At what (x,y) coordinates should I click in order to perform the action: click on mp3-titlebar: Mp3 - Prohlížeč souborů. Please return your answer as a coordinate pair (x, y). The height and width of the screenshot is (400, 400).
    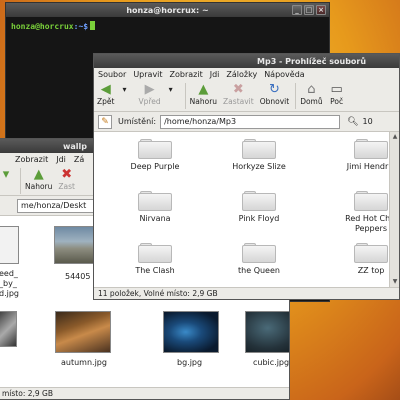
    Looking at the image, I should click on (246, 61).